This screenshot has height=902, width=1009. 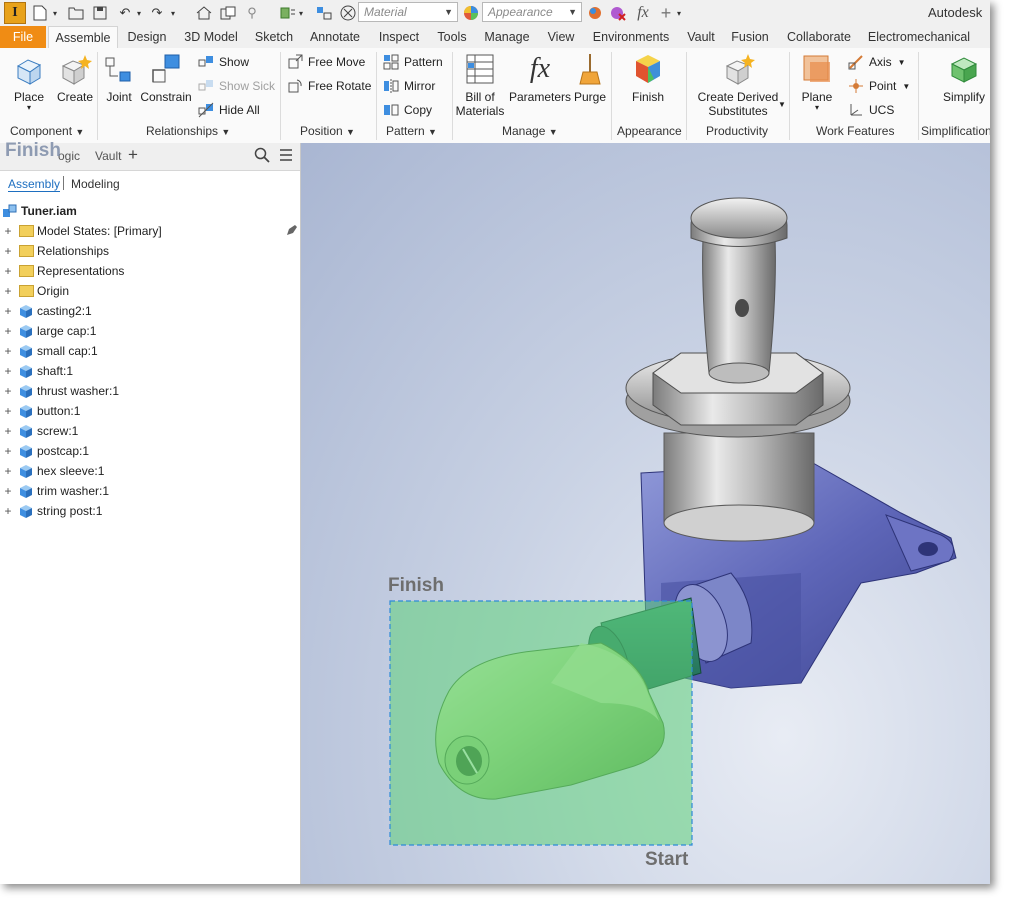 I want to click on material-dropdown: Material ▼, so click(x=408, y=12).